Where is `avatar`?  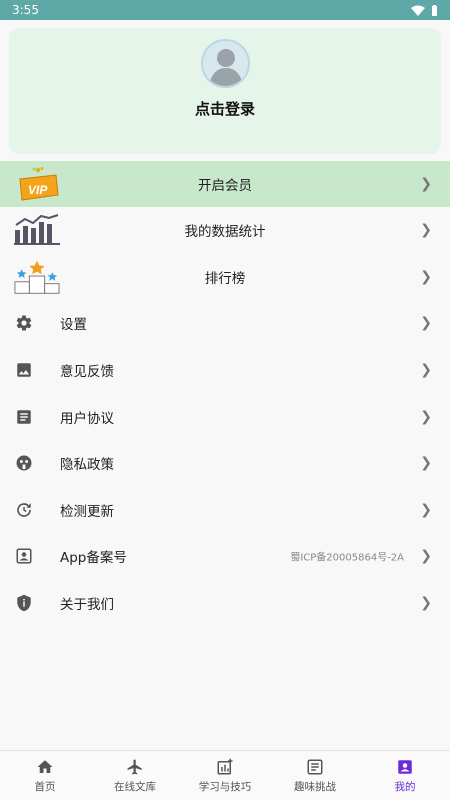 avatar is located at coordinates (225, 63).